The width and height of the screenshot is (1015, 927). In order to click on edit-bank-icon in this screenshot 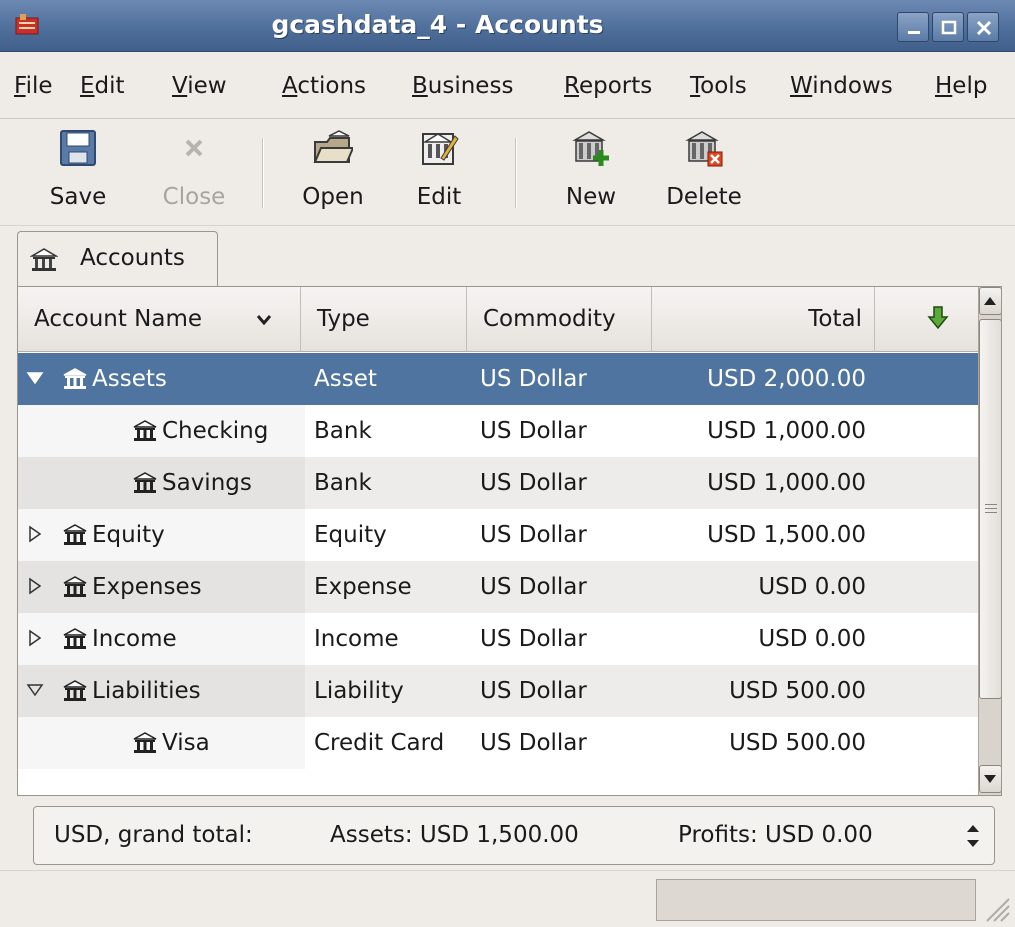, I will do `click(440, 149)`.